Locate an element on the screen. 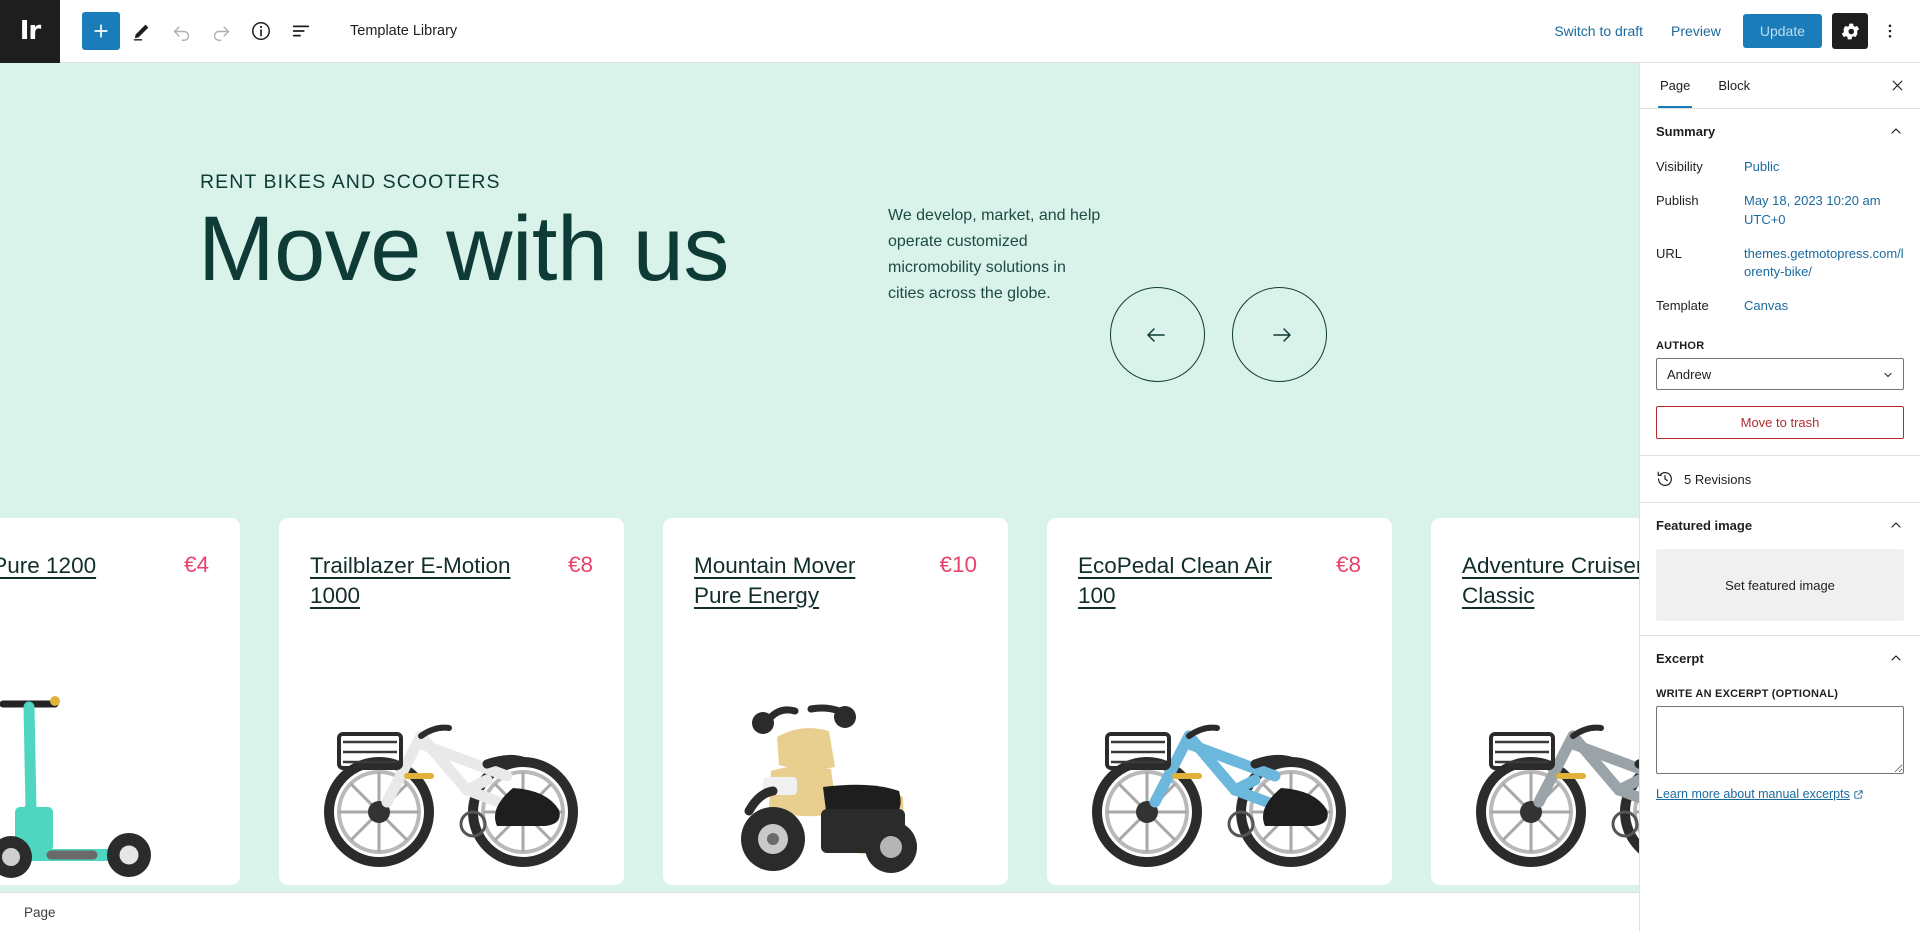 The width and height of the screenshot is (1920, 931). add-block-button is located at coordinates (101, 31).